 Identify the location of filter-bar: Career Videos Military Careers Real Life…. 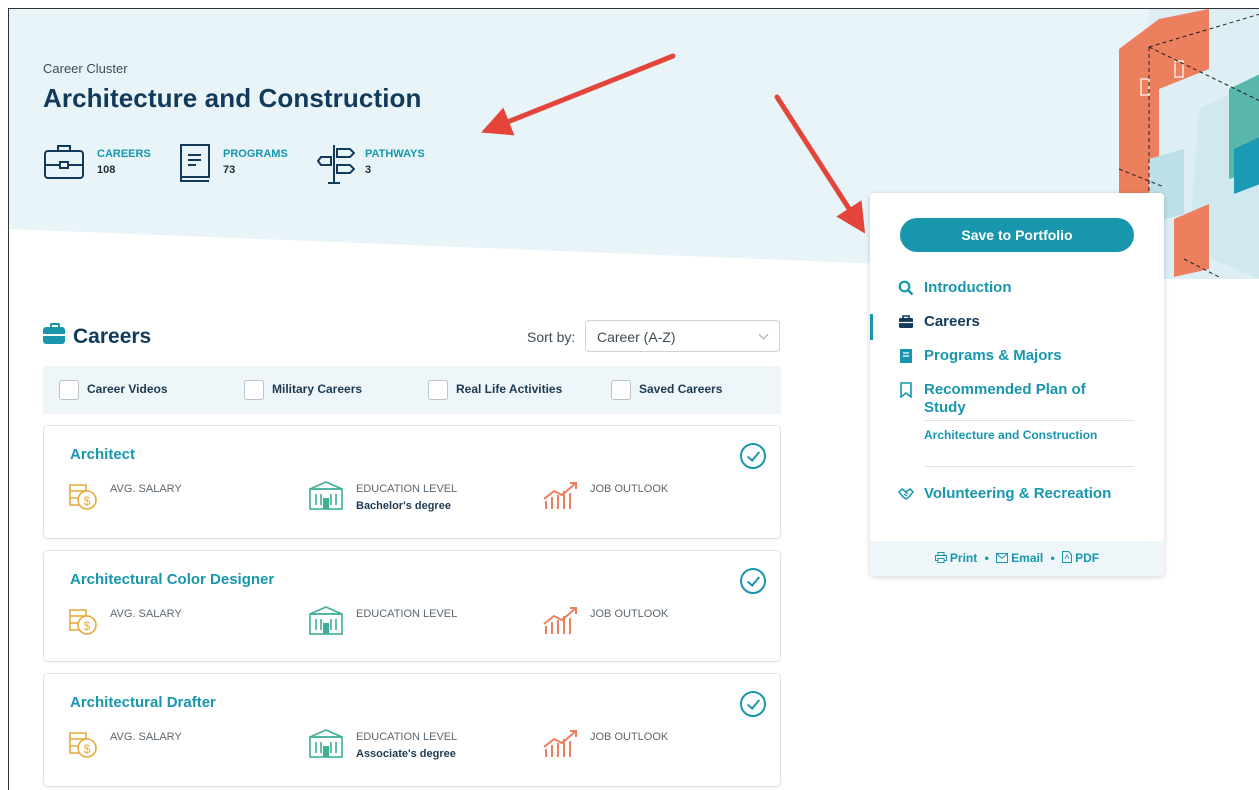
(412, 390).